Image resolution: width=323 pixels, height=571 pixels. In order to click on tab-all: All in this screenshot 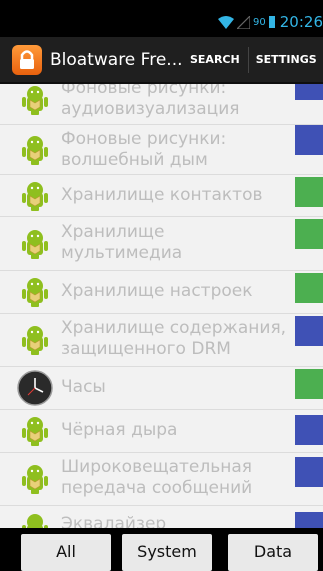, I will do `click(66, 552)`.